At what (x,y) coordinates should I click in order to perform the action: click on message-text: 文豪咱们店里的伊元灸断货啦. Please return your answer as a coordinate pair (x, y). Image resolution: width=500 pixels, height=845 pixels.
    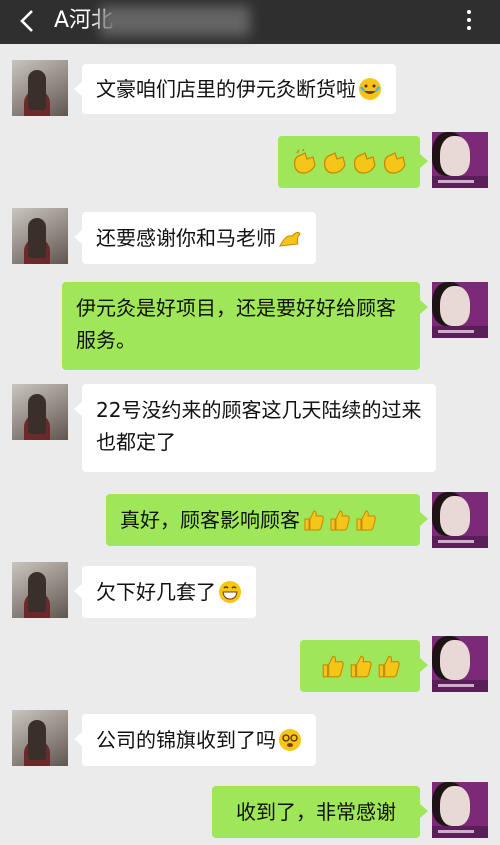
    Looking at the image, I should click on (226, 89).